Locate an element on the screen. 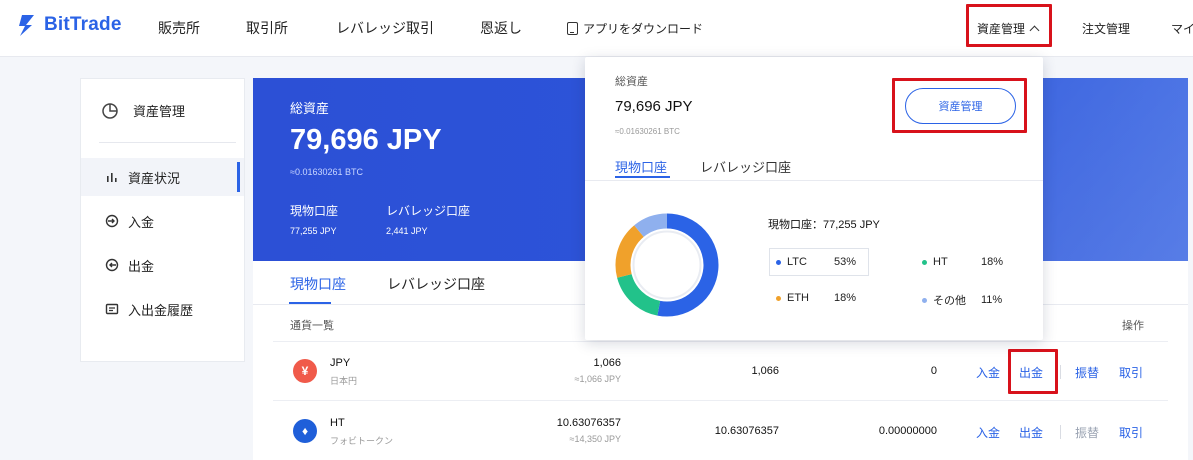 The image size is (1193, 460). dropdown-tab-spot: 現物口座 is located at coordinates (641, 166).